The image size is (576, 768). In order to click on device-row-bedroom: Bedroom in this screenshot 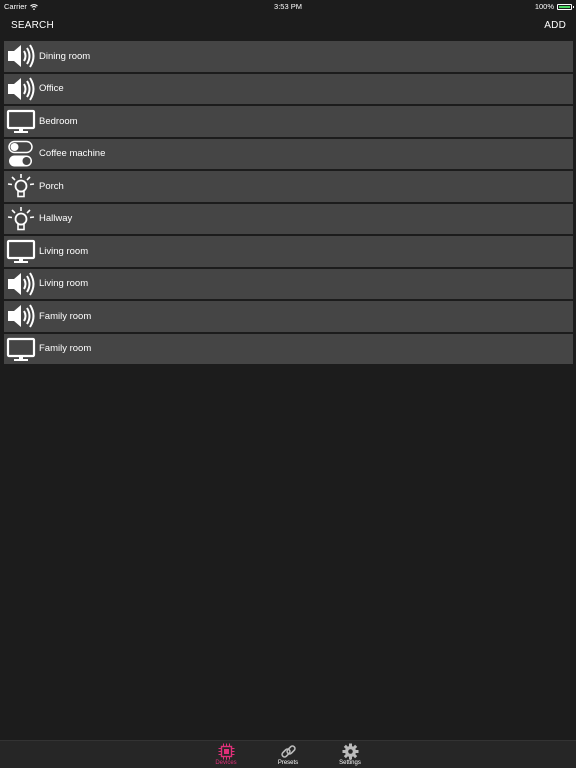, I will do `click(288, 121)`.